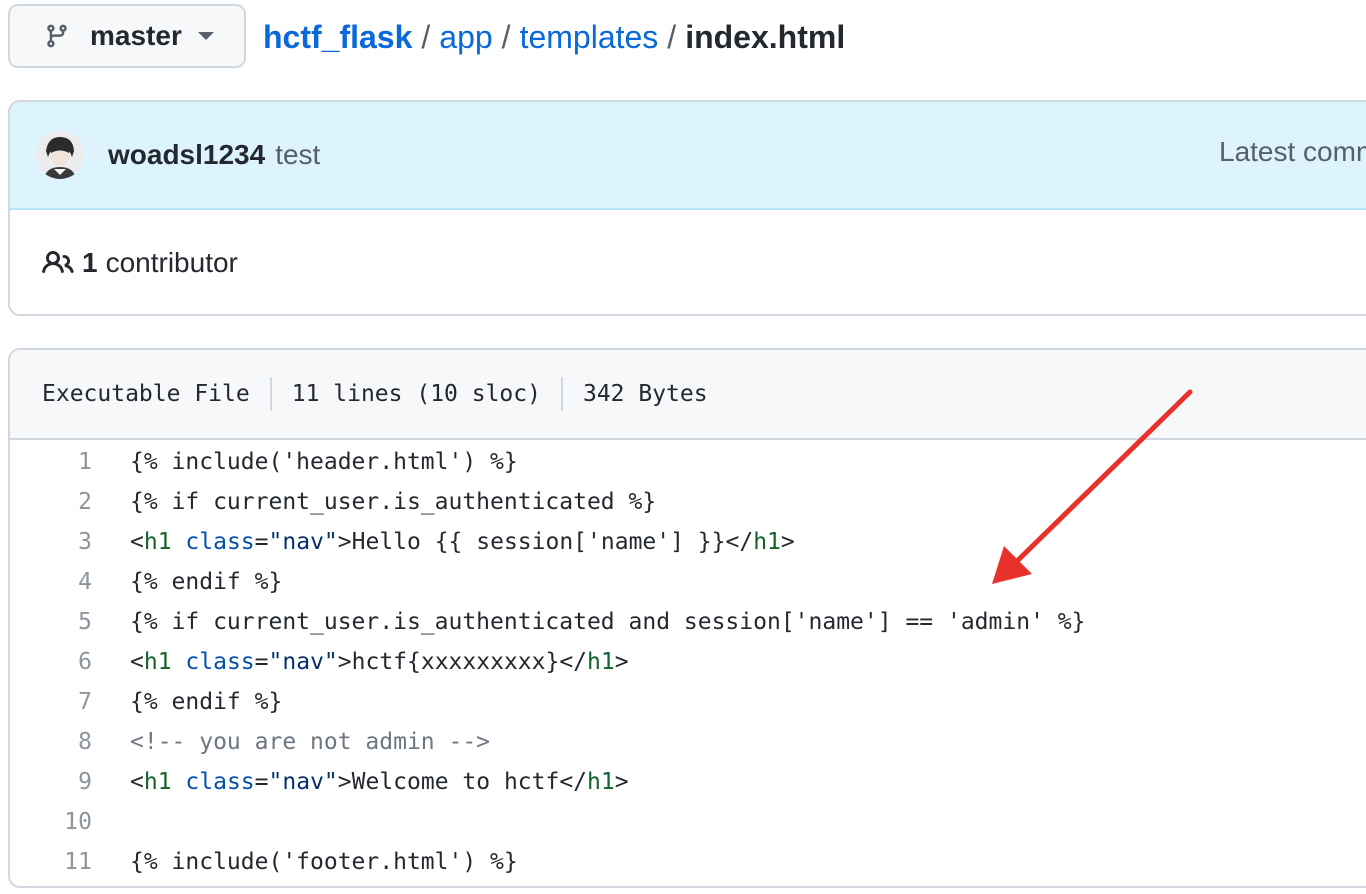  I want to click on contributor-label: contributor, so click(171, 262).